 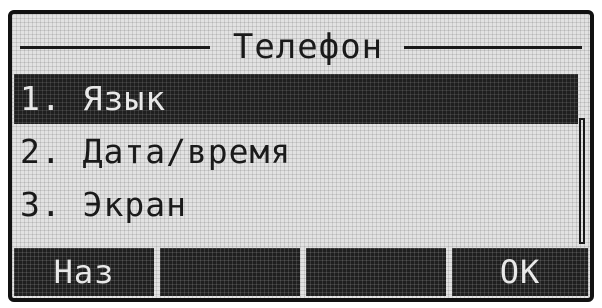 What do you see at coordinates (493, 47) in the screenshot?
I see `header-rule-right` at bounding box center [493, 47].